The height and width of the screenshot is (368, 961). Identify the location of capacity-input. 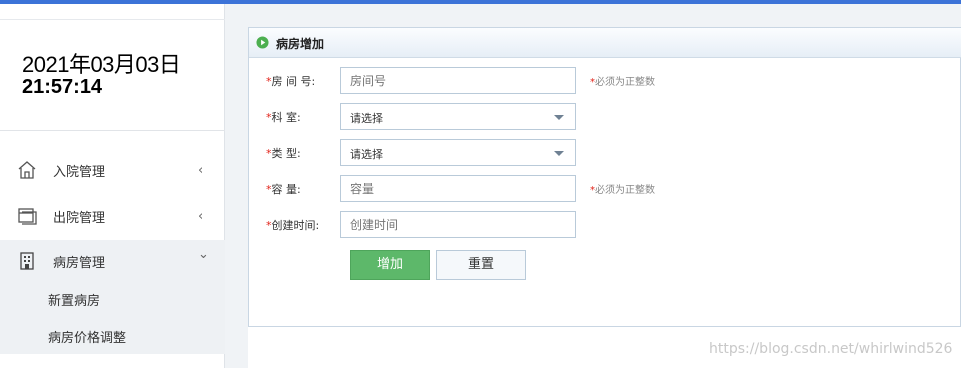
(458, 188).